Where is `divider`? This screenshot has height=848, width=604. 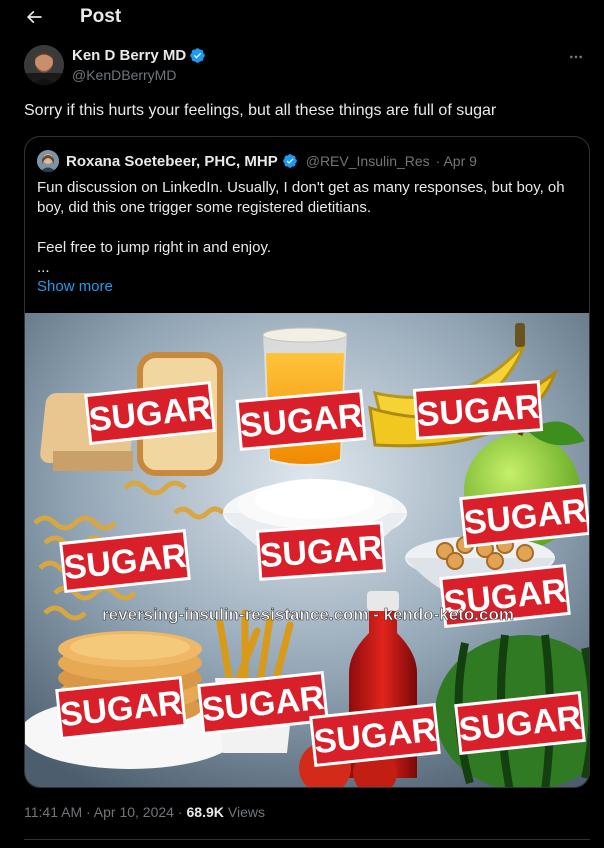
divider is located at coordinates (307, 839).